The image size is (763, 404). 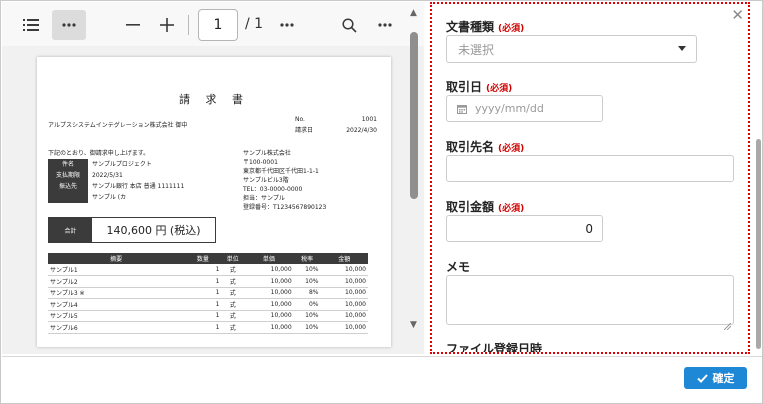 What do you see at coordinates (68, 164) in the screenshot?
I see `info-label: 件名` at bounding box center [68, 164].